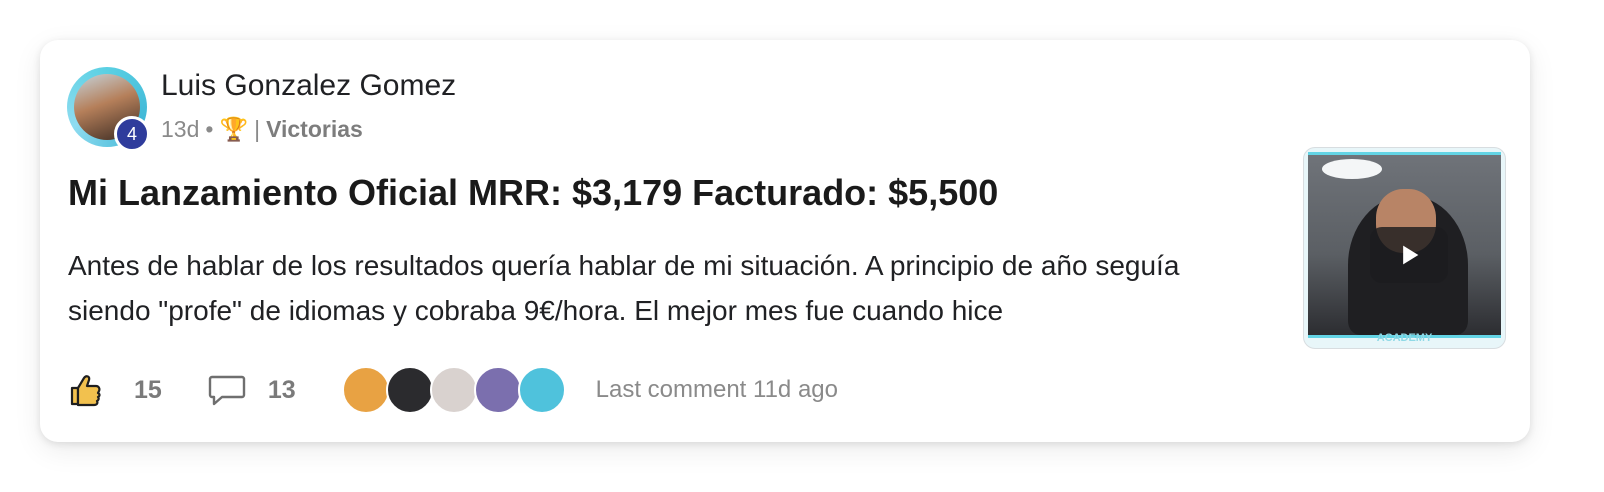 The image size is (1604, 492). Describe the element at coordinates (180, 129) in the screenshot. I see `post-time: 13d` at that location.